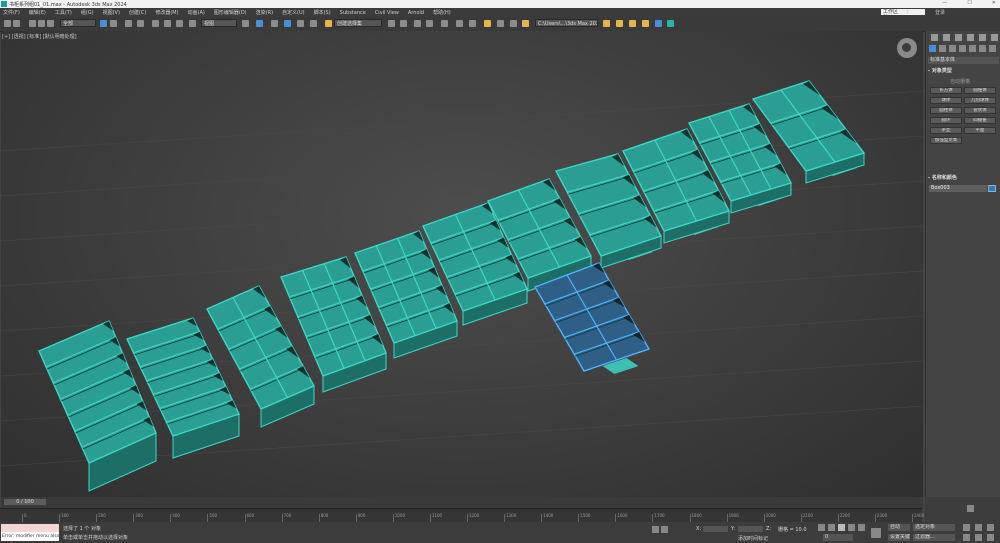  Describe the element at coordinates (970, 37) in the screenshot. I see `motion-tab-icon` at that location.